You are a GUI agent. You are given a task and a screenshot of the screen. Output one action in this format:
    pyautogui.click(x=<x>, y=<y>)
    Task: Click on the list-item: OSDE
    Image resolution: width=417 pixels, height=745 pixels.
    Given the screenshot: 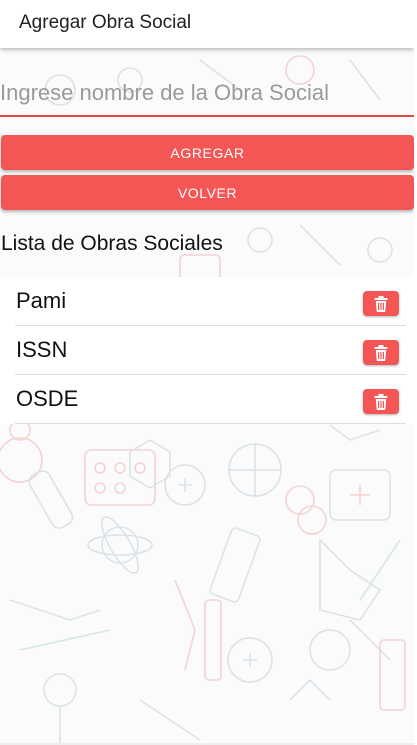 What is the action you would take?
    pyautogui.click(x=208, y=399)
    